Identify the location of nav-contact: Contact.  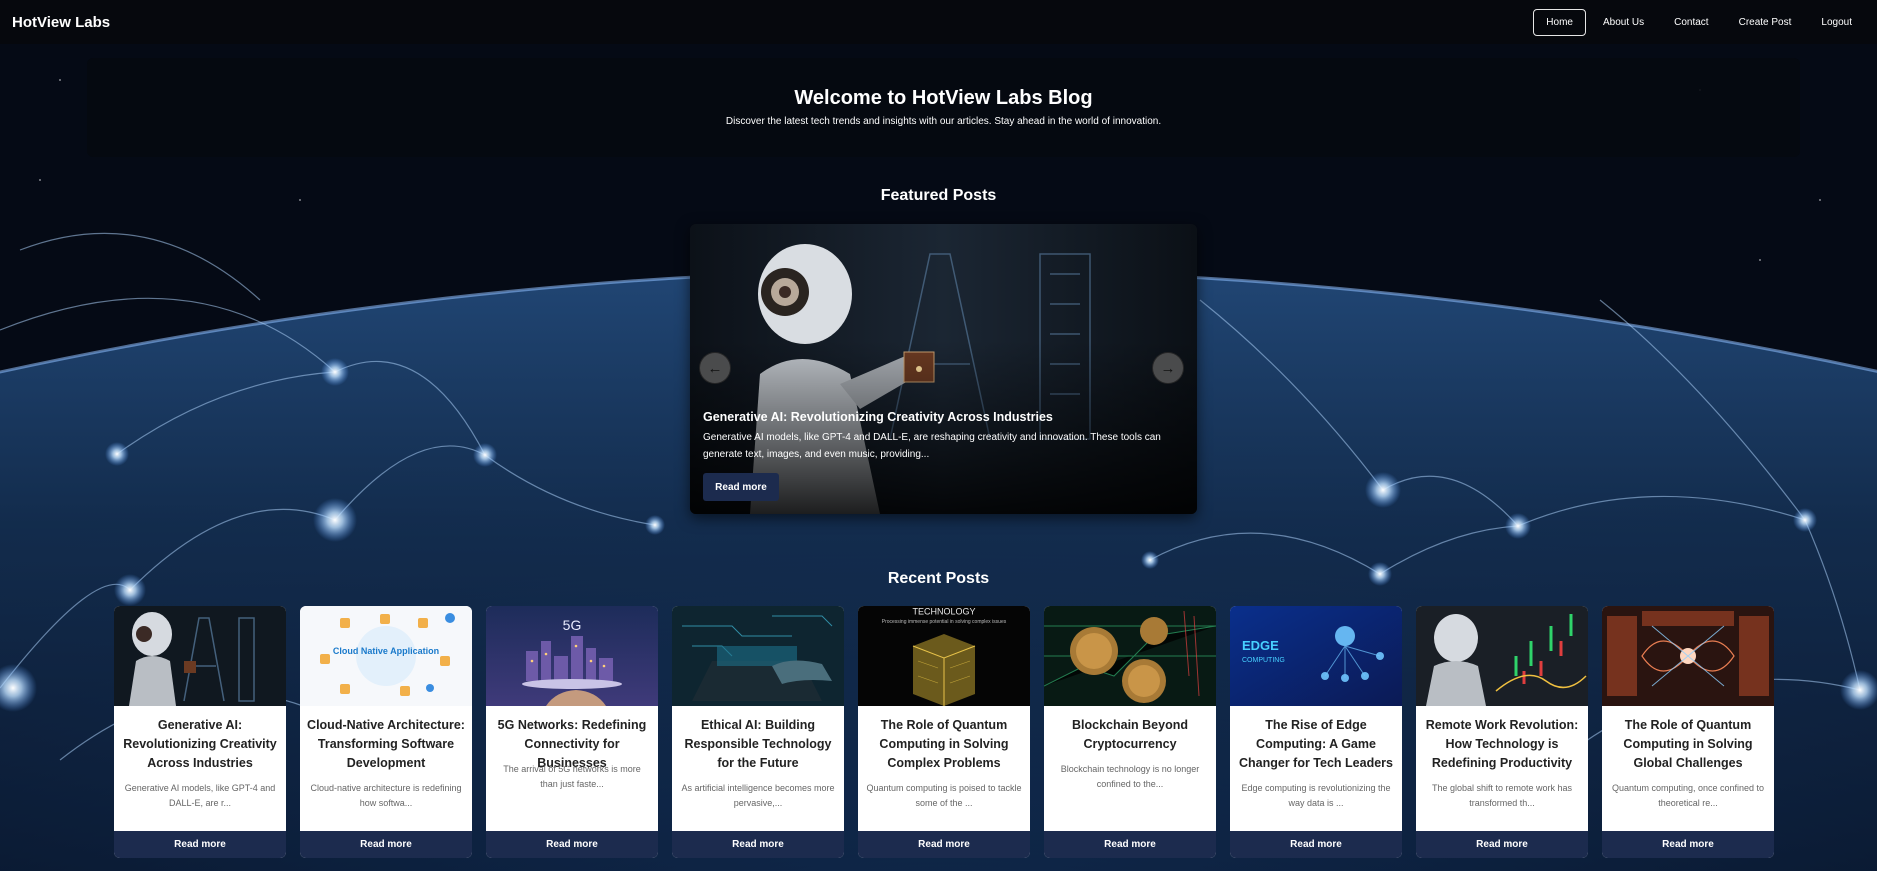
(1691, 22).